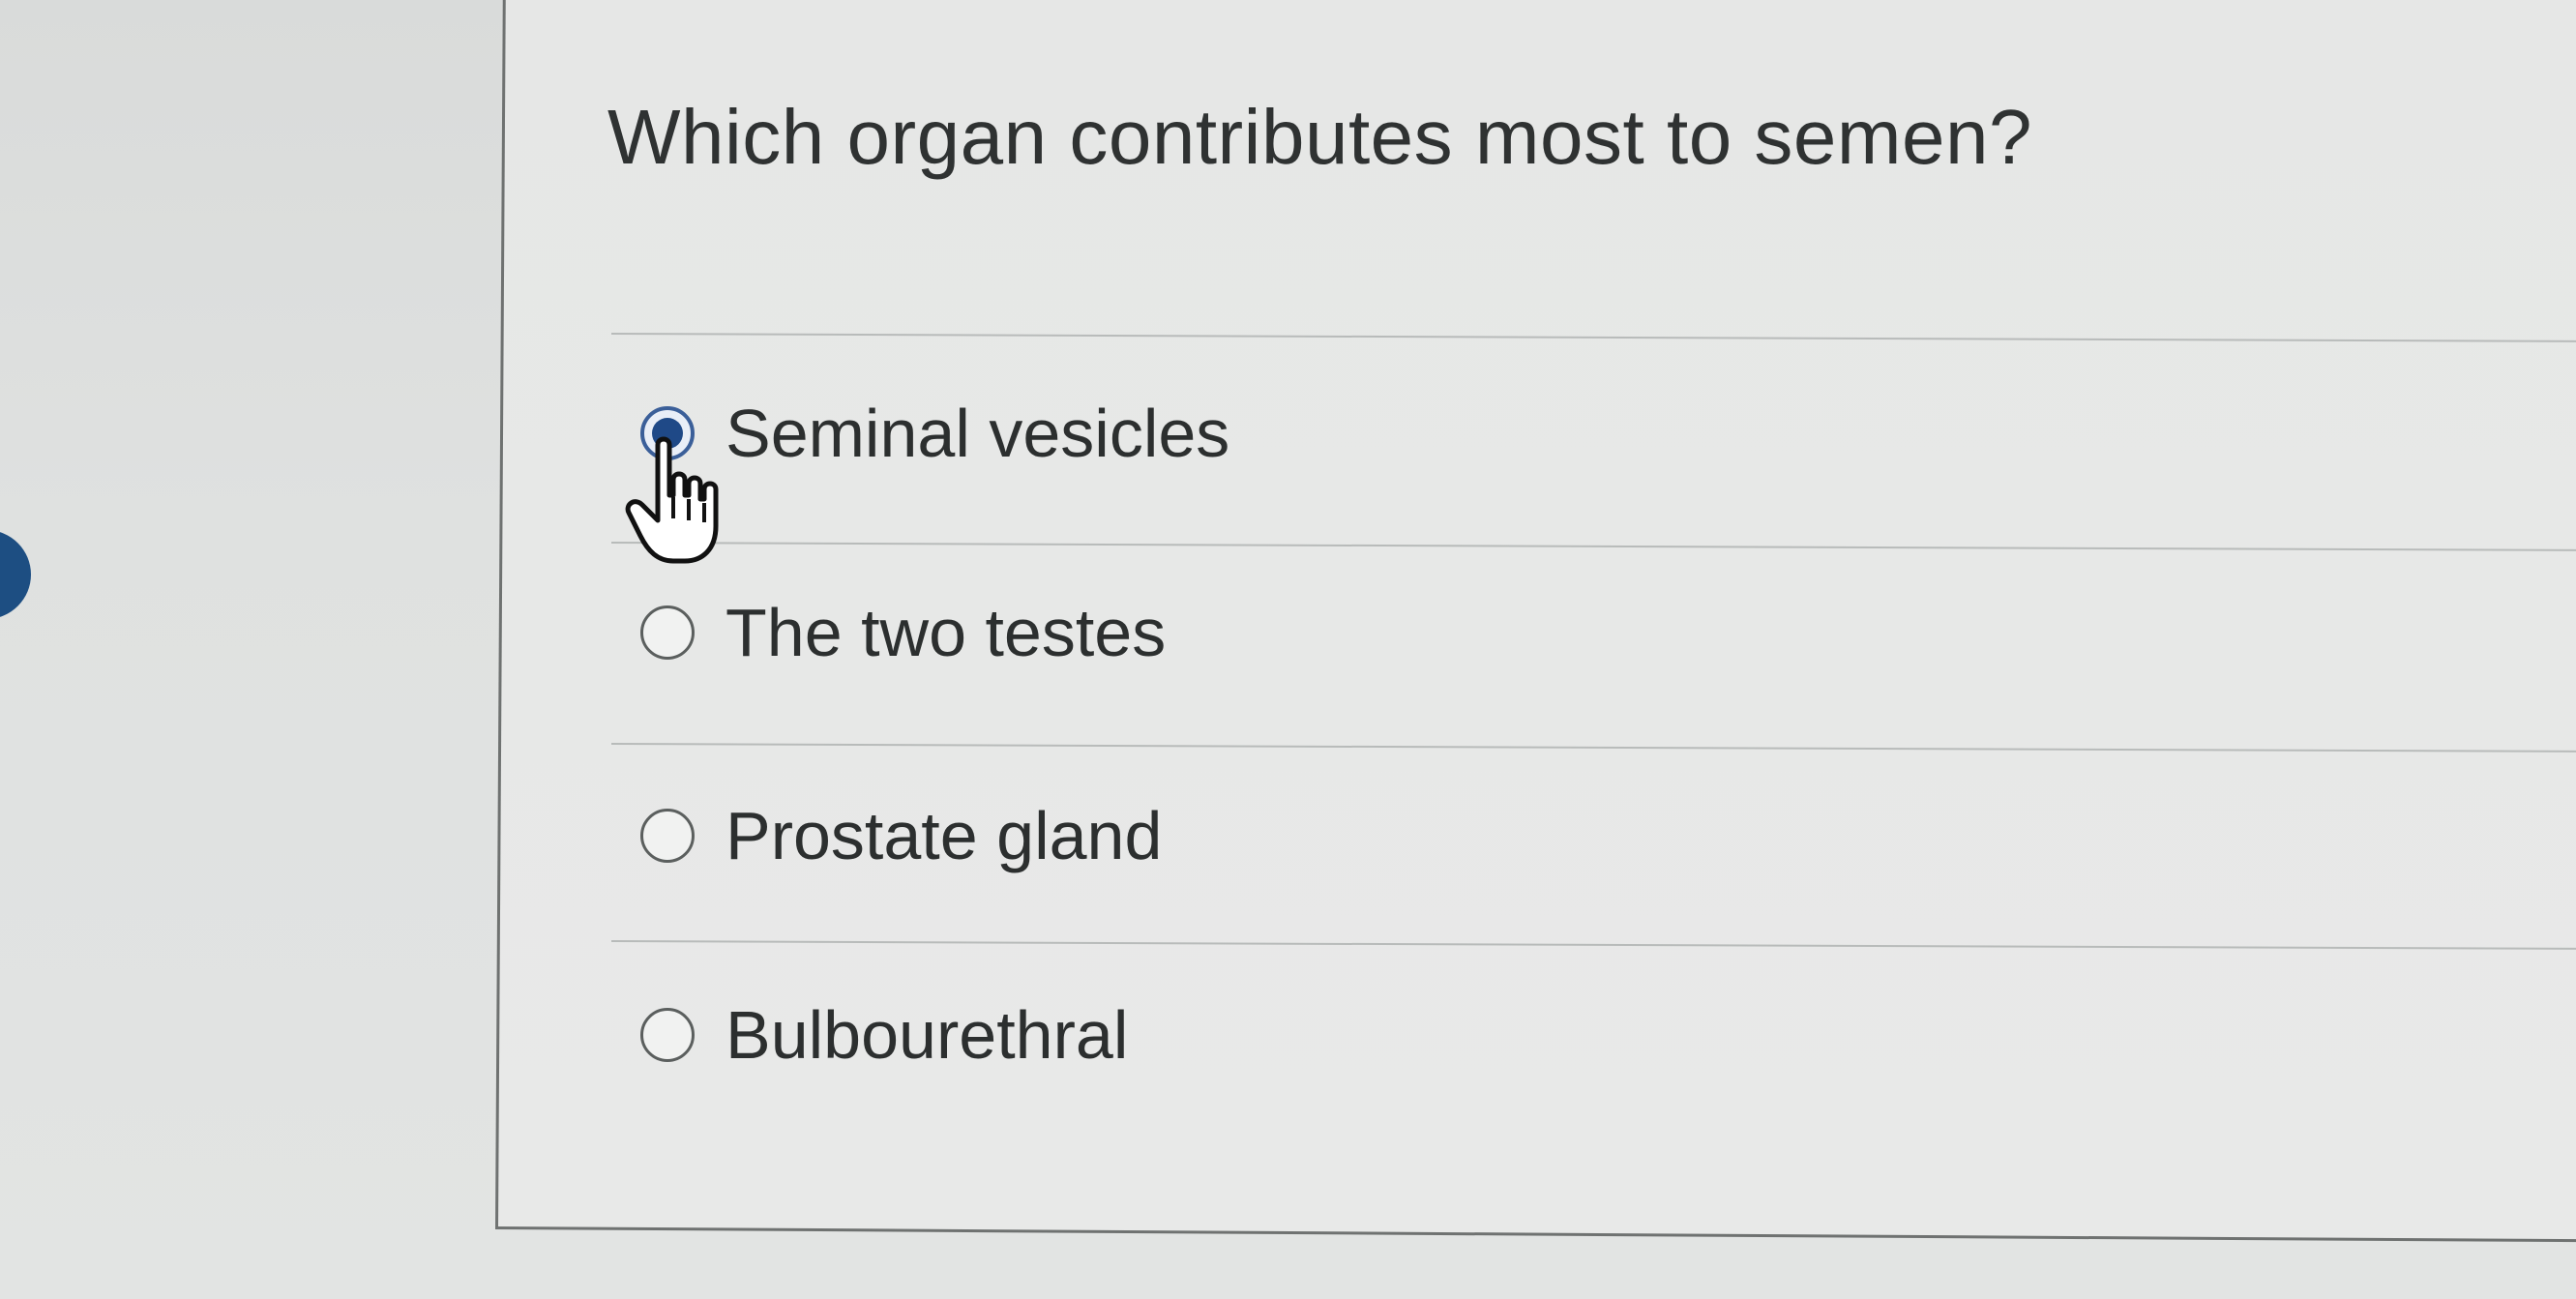  Describe the element at coordinates (1320, 137) in the screenshot. I see `question-title: Which organ contributes most to semen?` at that location.